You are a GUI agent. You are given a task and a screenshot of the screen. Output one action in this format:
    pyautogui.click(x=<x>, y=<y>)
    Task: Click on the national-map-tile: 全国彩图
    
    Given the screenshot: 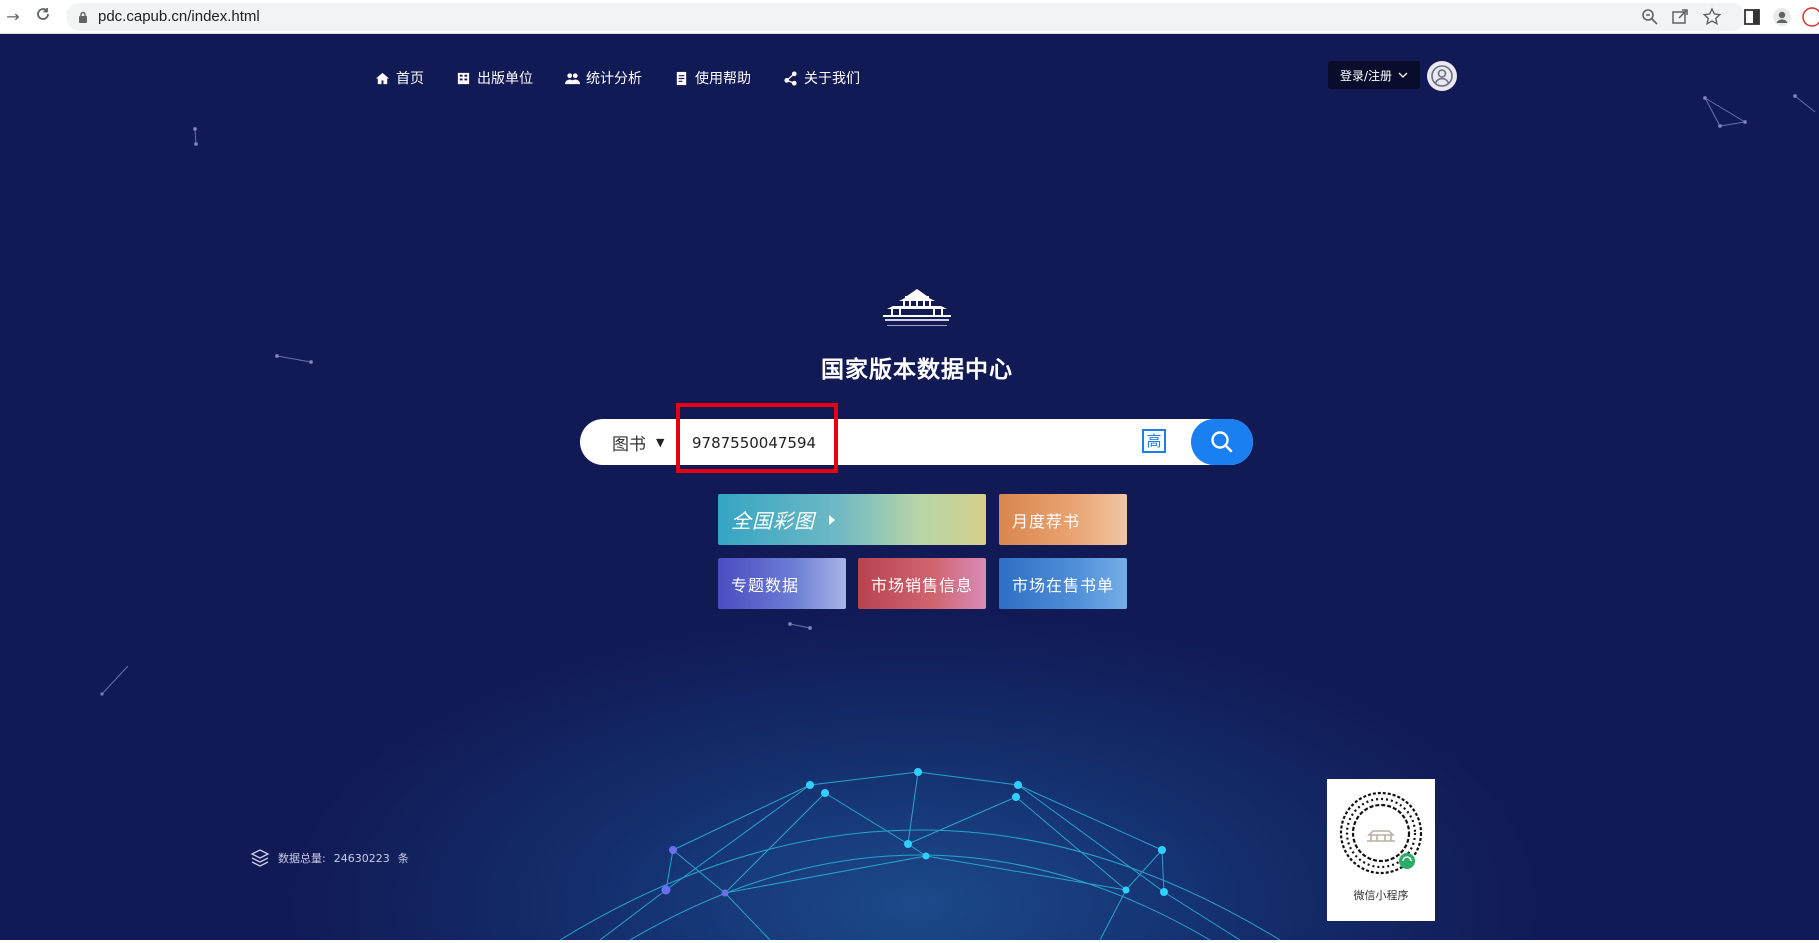 What is the action you would take?
    pyautogui.click(x=852, y=519)
    